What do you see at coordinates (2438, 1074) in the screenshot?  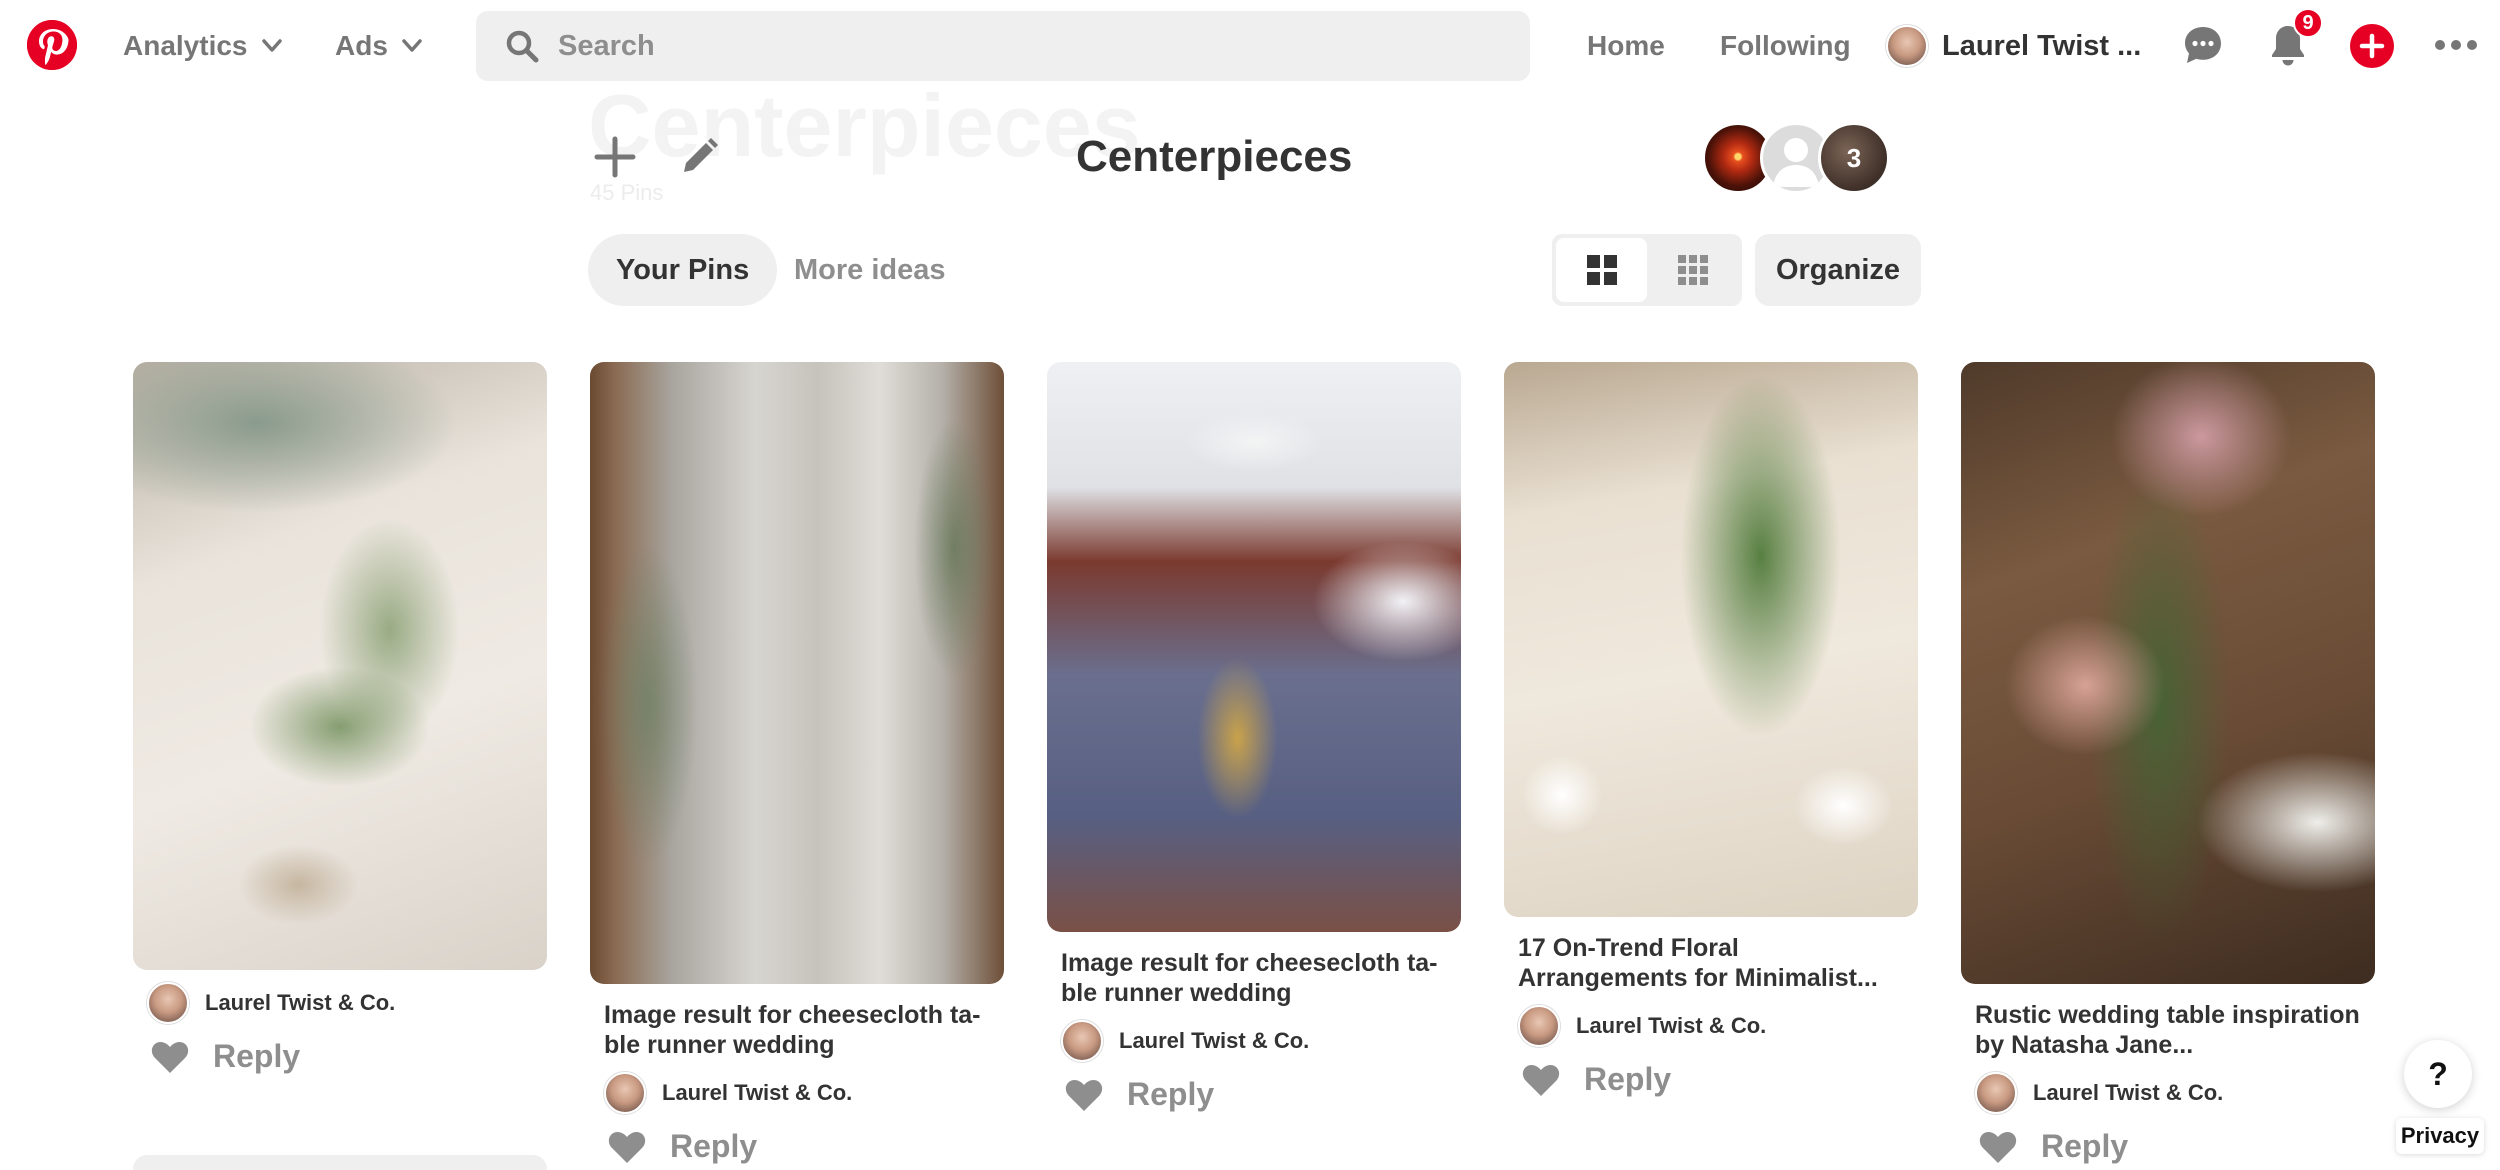 I see `help-button: ?` at bounding box center [2438, 1074].